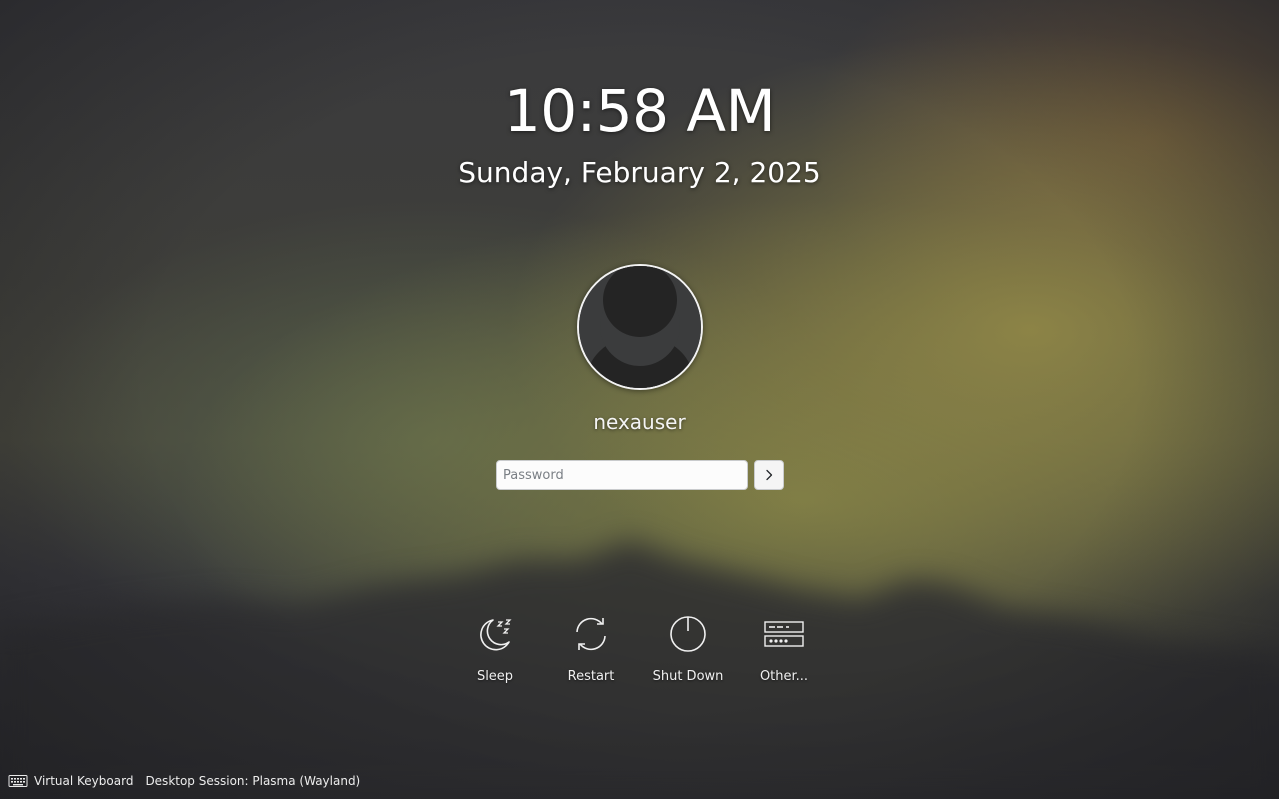  Describe the element at coordinates (688, 676) in the screenshot. I see `shutdown-label: Shut Down` at that location.